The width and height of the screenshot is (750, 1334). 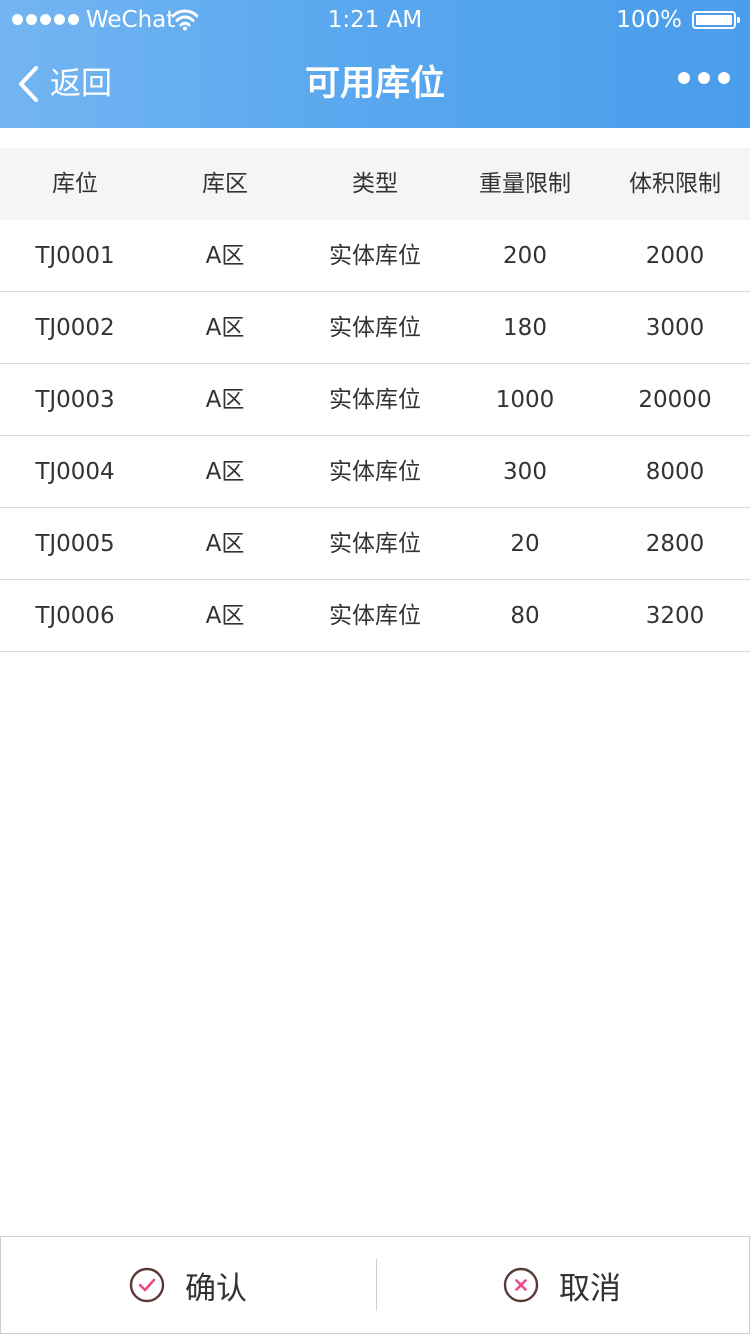 I want to click on cell-weight-limit: 1000, so click(x=525, y=400).